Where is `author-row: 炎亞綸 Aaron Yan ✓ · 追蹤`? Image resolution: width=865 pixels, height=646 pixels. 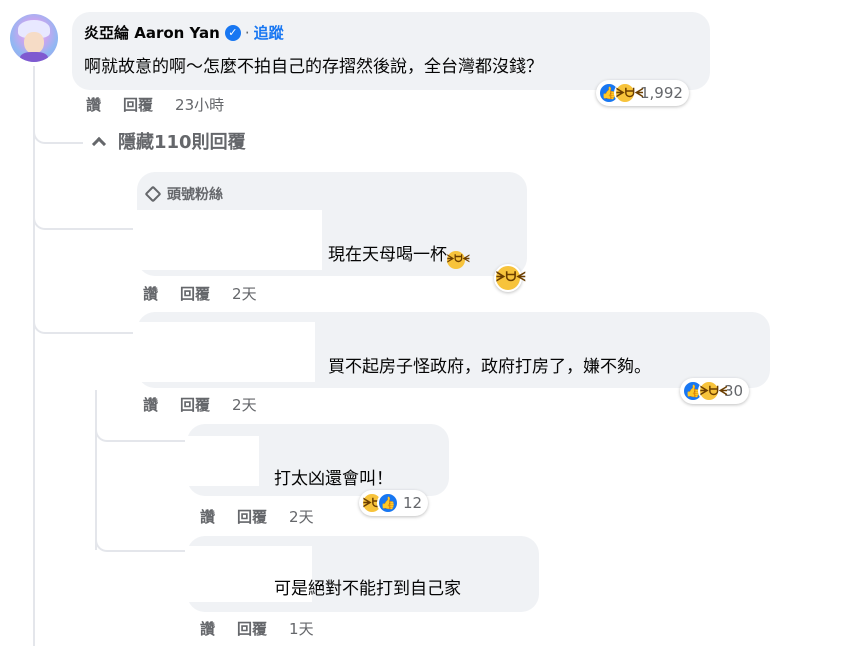 author-row: 炎亞綸 Aaron Yan ✓ · 追蹤 is located at coordinates (184, 32).